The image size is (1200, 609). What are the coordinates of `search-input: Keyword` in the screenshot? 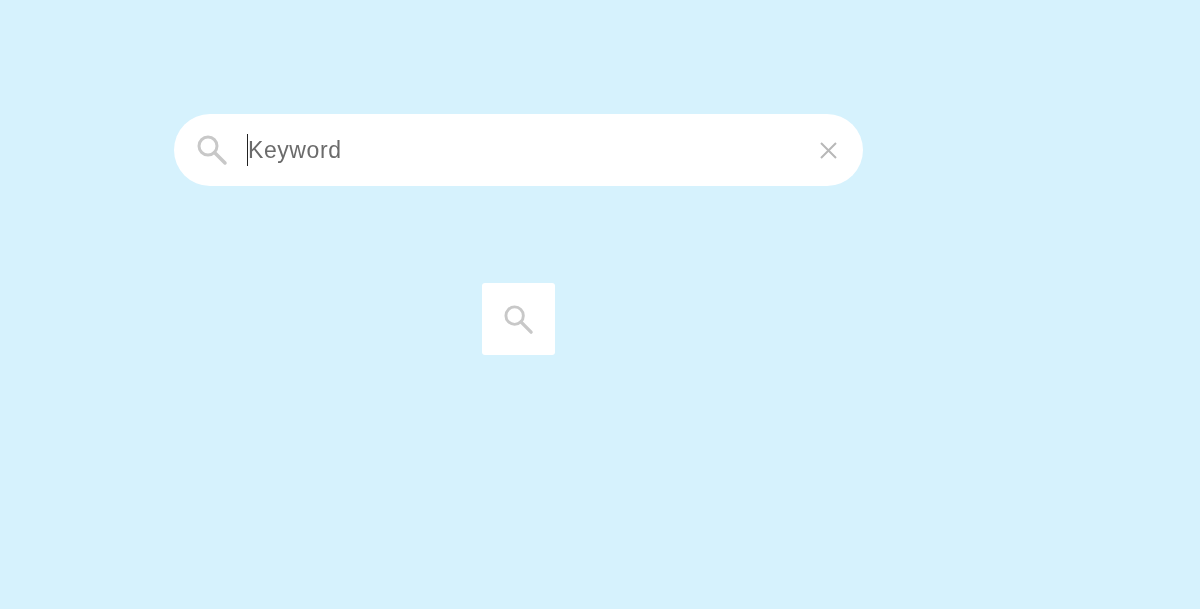 It's located at (534, 150).